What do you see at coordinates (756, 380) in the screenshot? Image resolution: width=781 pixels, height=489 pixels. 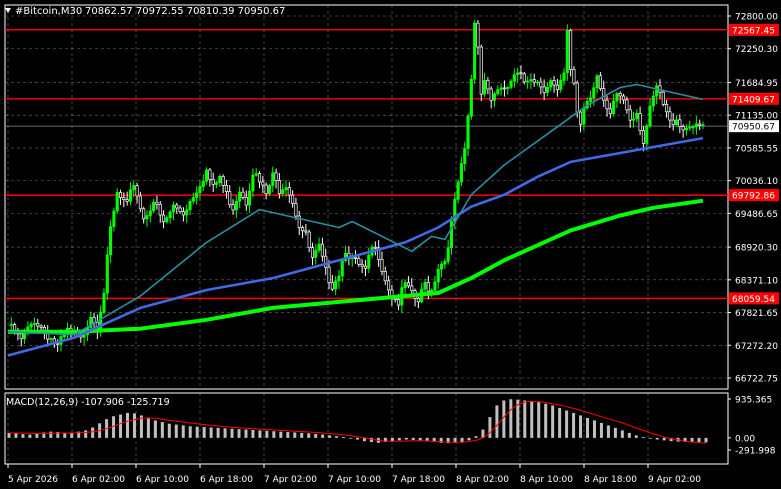 I see `price-tick-label: 66722.75` at bounding box center [756, 380].